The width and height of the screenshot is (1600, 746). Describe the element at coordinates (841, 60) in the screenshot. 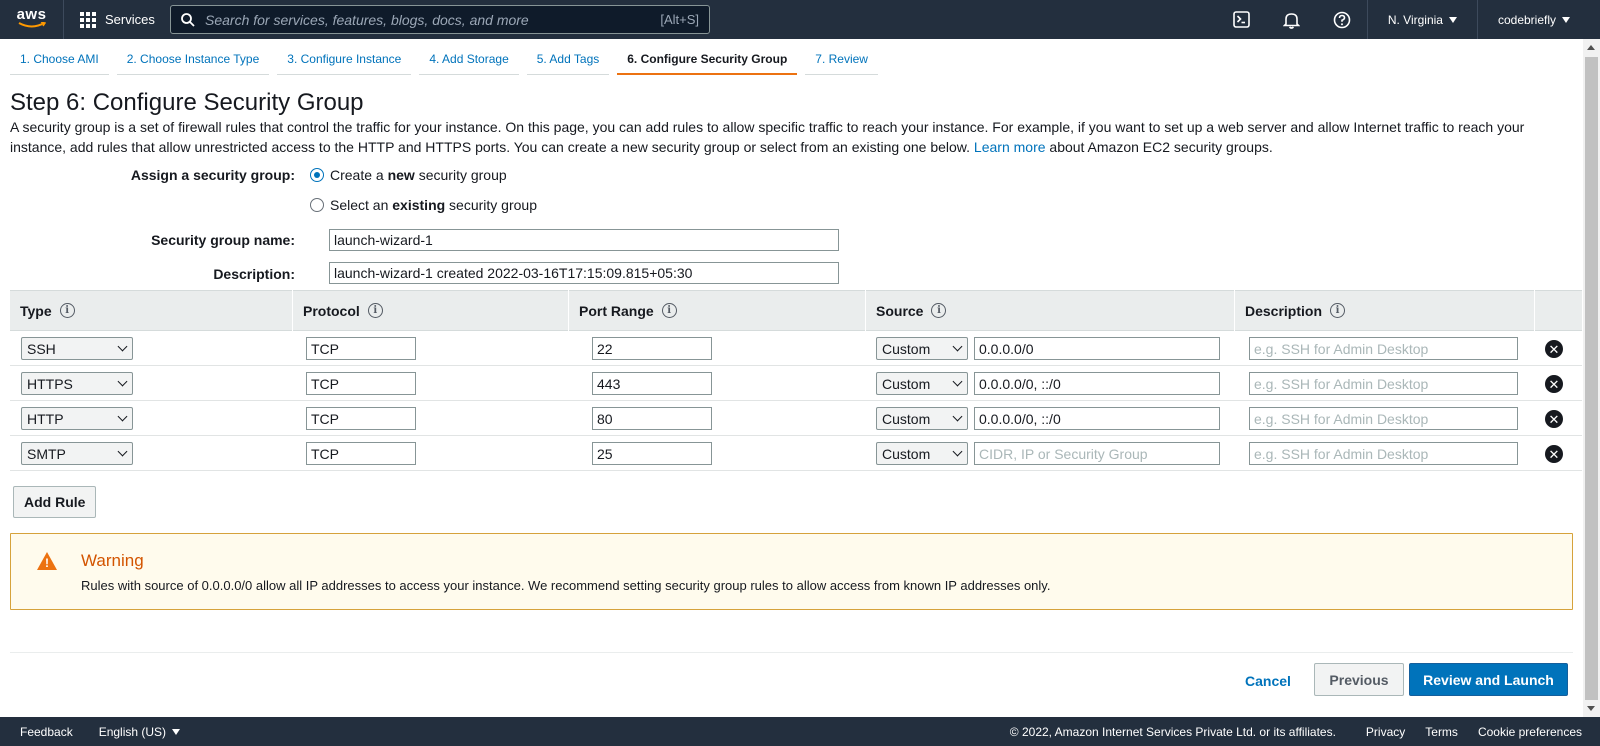

I see `tab-review: 7. Review` at that location.